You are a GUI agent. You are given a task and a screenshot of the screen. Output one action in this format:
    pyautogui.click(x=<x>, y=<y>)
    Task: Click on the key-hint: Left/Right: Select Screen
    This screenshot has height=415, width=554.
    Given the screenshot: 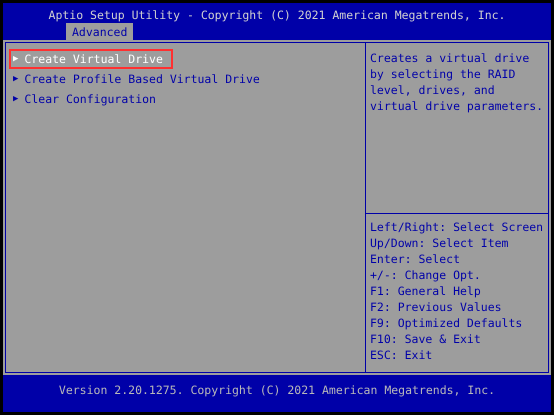 What is the action you would take?
    pyautogui.click(x=457, y=227)
    